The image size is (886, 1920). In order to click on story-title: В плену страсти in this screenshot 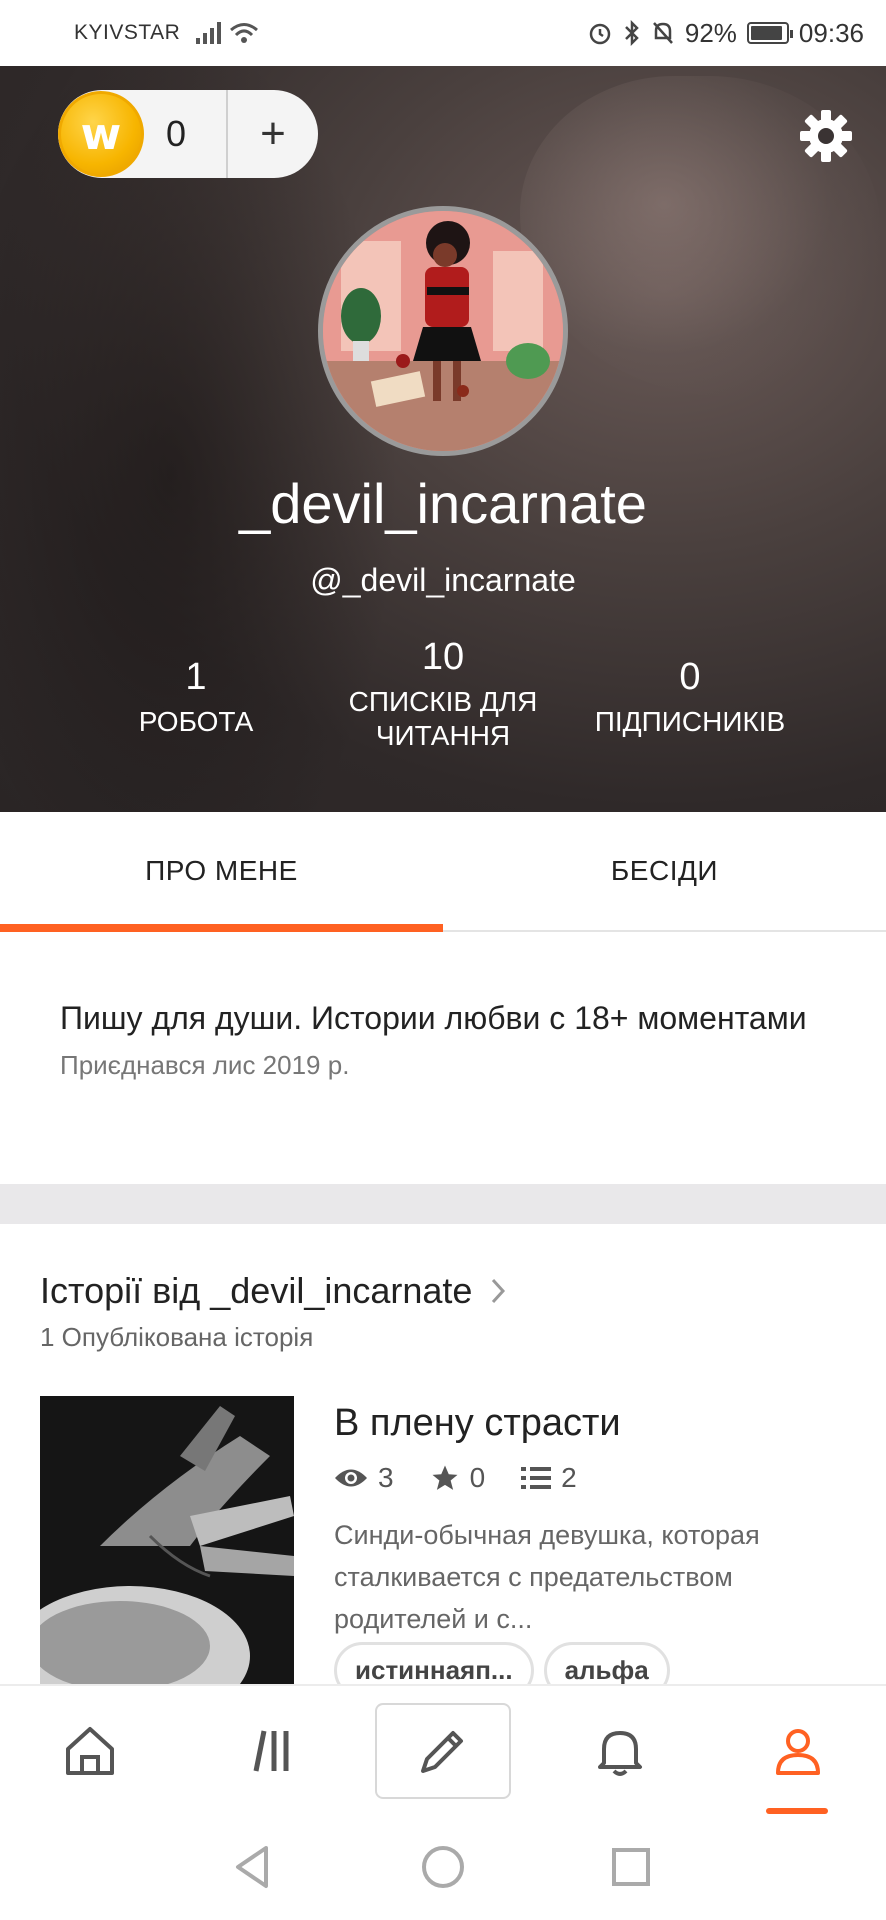, I will do `click(477, 1423)`.